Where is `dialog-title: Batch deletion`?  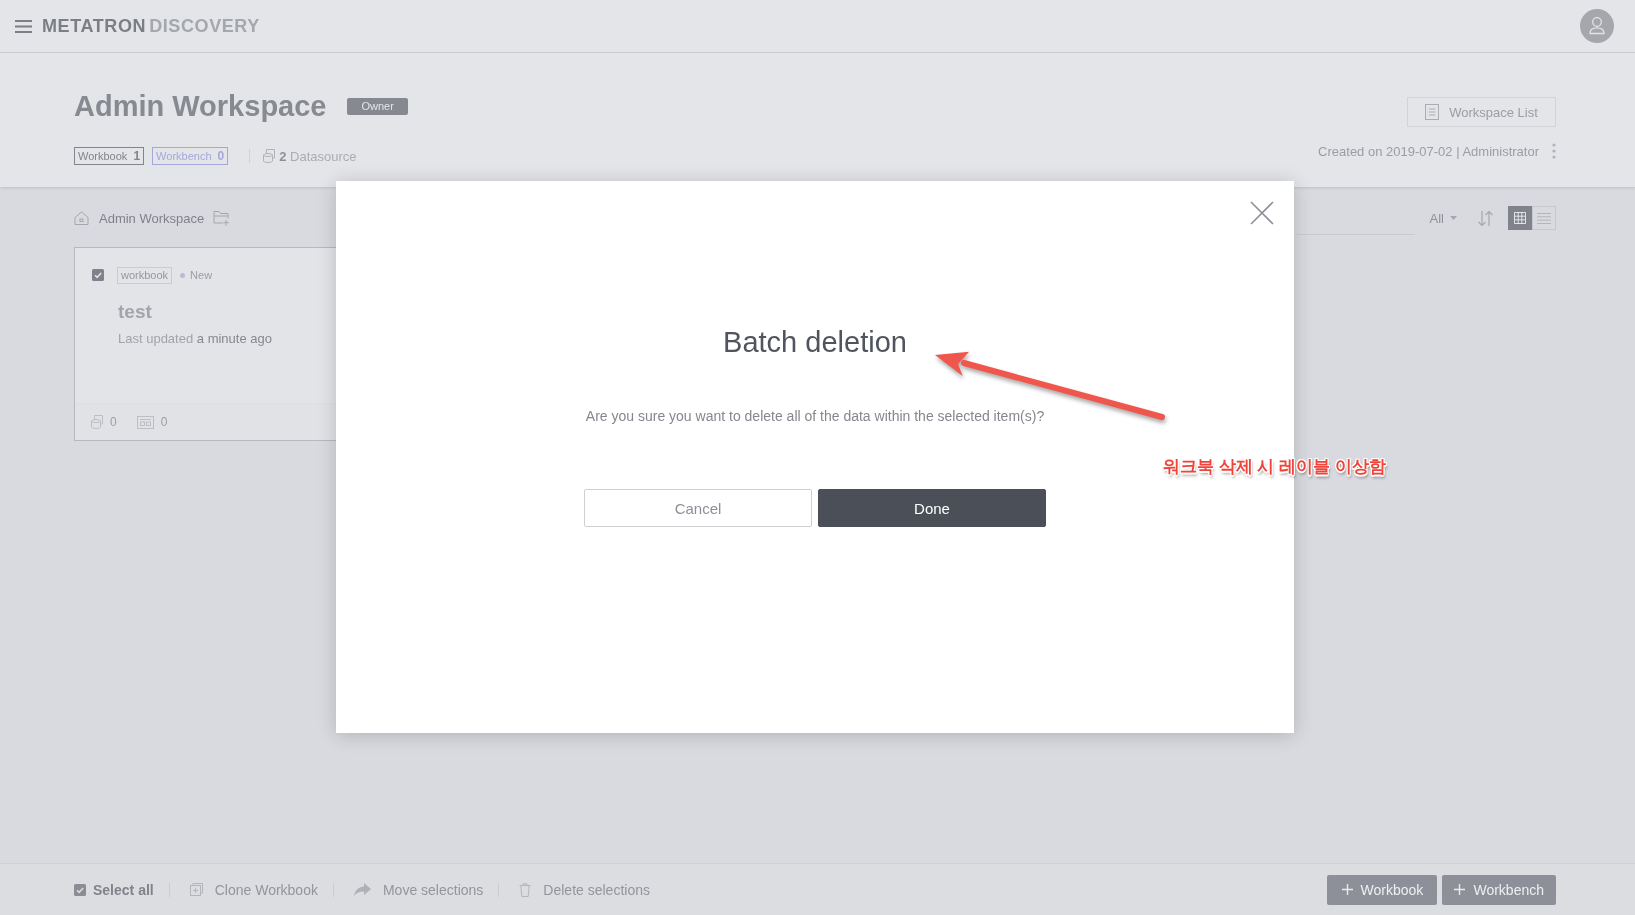
dialog-title: Batch deletion is located at coordinates (815, 342).